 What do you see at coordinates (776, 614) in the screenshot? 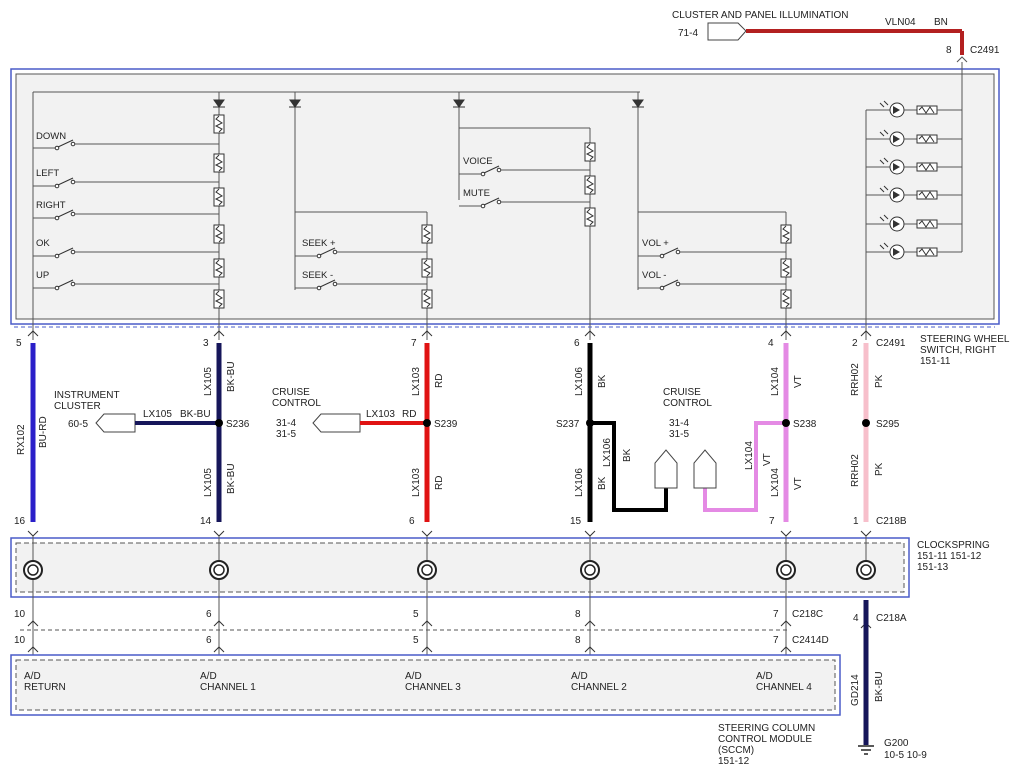
I see `c218c-pin-7: 7` at bounding box center [776, 614].